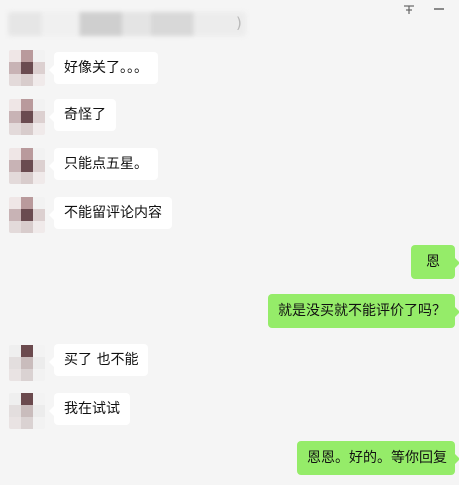 This screenshot has height=485, width=459. What do you see at coordinates (103, 68) in the screenshot?
I see `message-bubble: 好像关了。。。` at bounding box center [103, 68].